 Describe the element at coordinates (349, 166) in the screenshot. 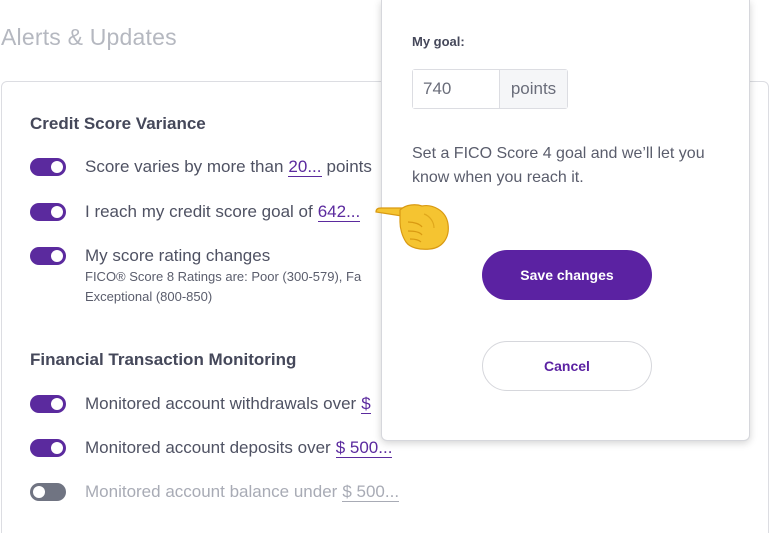

I see `alert-row-tail: points` at that location.